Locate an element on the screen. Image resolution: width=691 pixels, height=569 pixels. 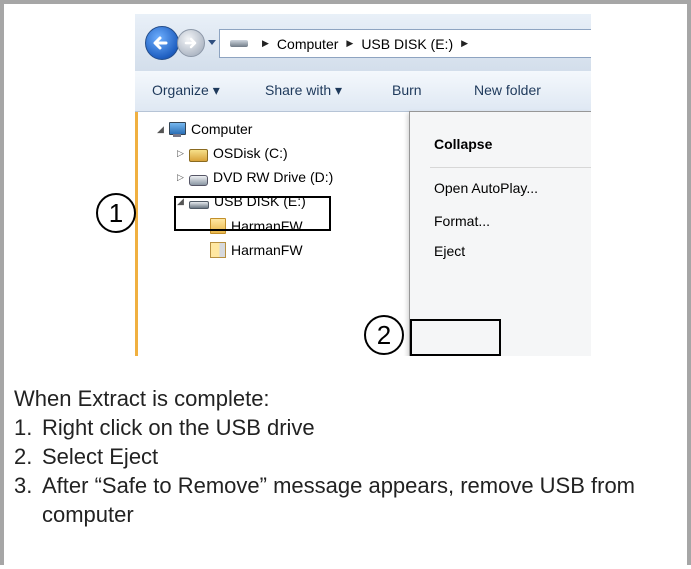
computer-icon is located at coordinates (177, 129).